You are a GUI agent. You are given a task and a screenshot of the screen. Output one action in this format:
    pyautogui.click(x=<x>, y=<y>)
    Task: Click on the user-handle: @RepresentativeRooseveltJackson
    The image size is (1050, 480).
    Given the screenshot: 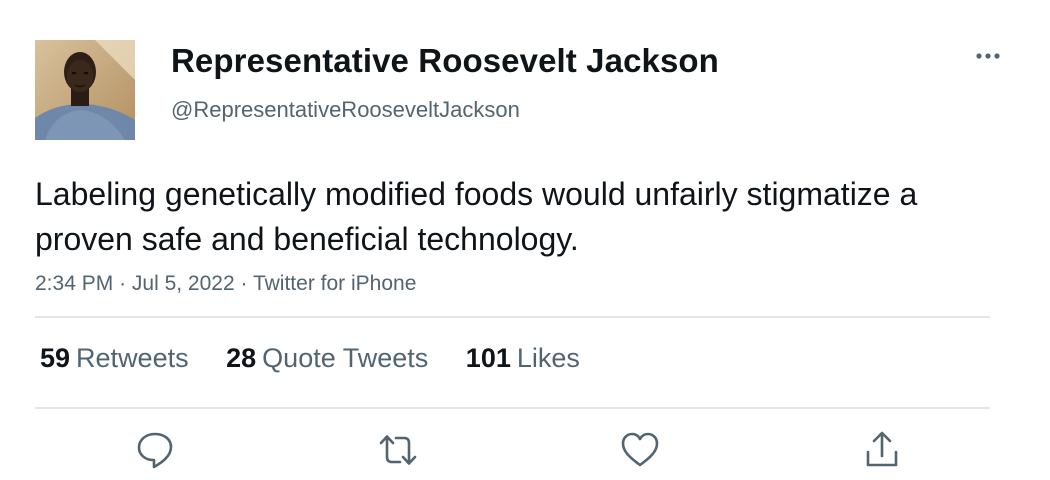 What is the action you would take?
    pyautogui.click(x=345, y=110)
    